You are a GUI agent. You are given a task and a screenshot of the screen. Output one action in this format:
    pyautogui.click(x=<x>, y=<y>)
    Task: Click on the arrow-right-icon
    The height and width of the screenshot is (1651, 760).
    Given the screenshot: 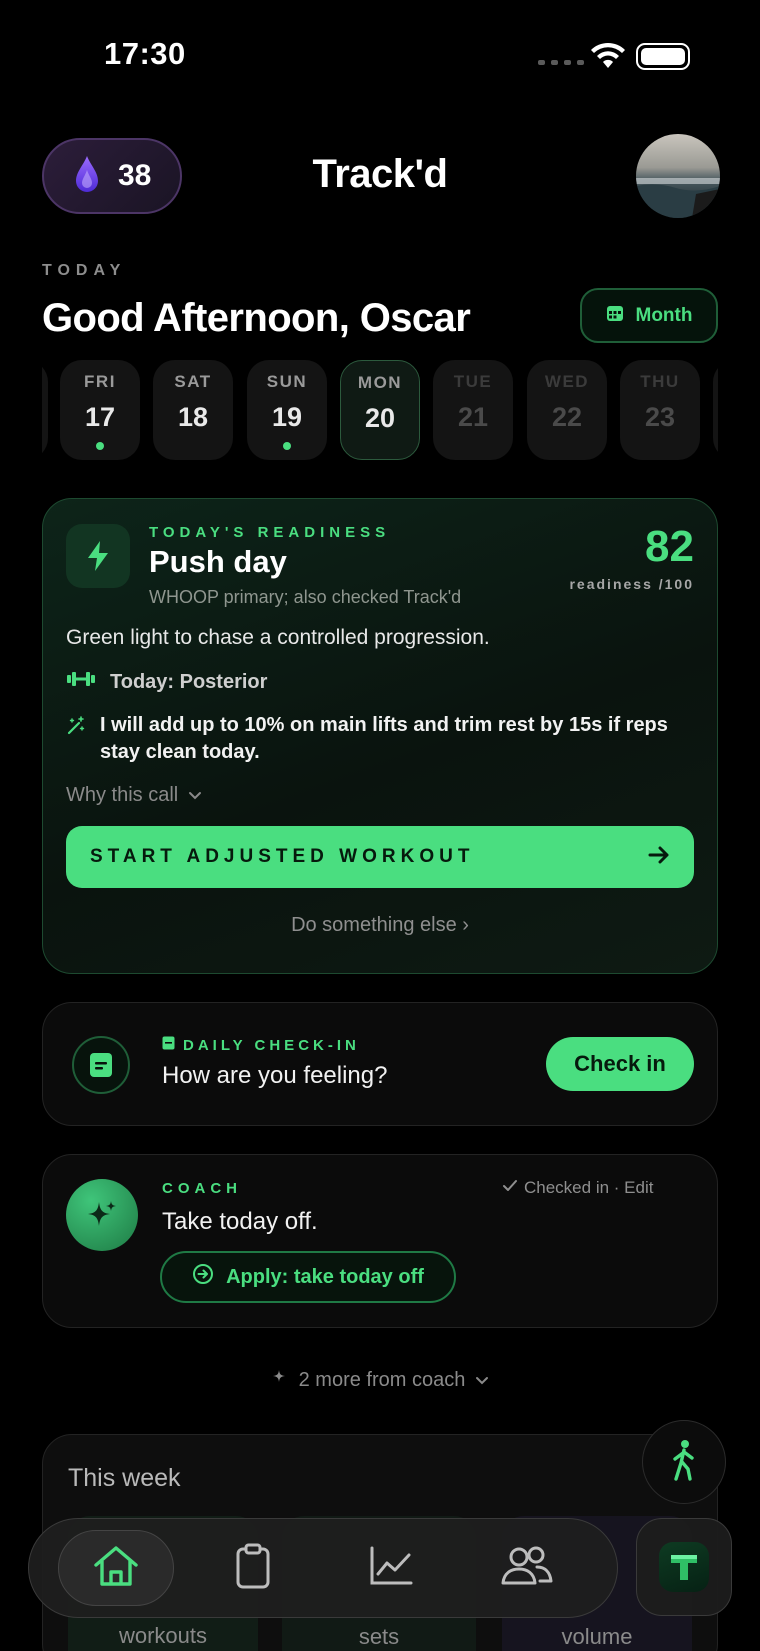 What is the action you would take?
    pyautogui.click(x=659, y=857)
    